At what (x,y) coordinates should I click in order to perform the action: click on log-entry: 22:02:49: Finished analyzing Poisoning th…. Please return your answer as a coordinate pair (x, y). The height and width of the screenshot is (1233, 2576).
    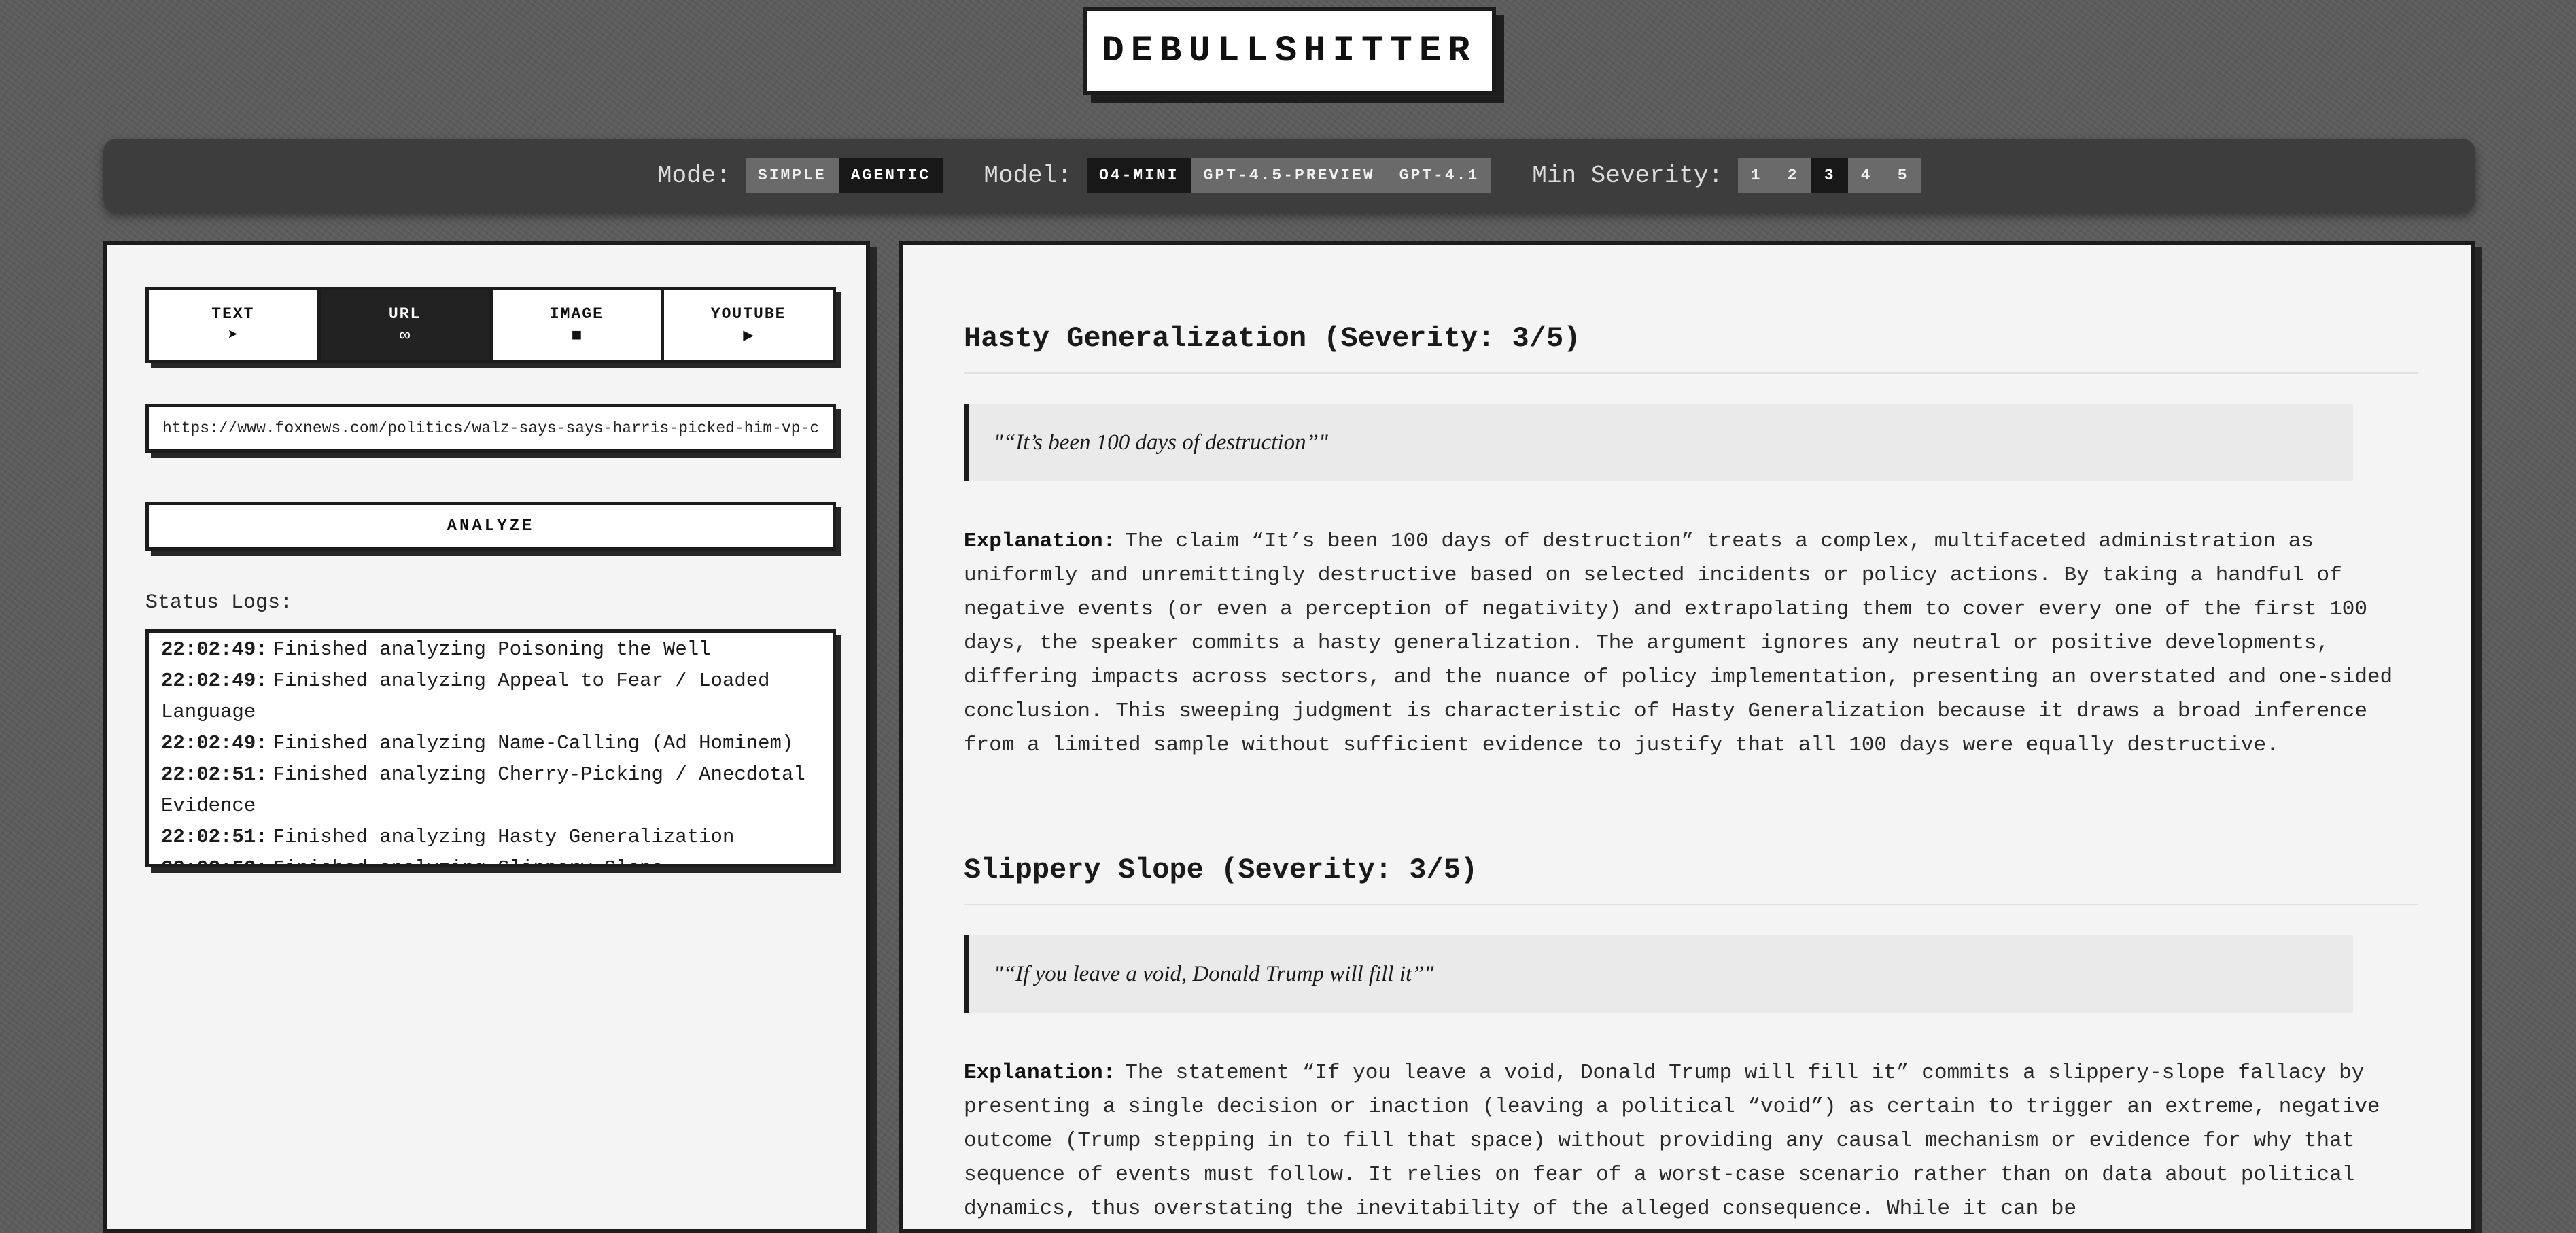
    Looking at the image, I should click on (490, 649).